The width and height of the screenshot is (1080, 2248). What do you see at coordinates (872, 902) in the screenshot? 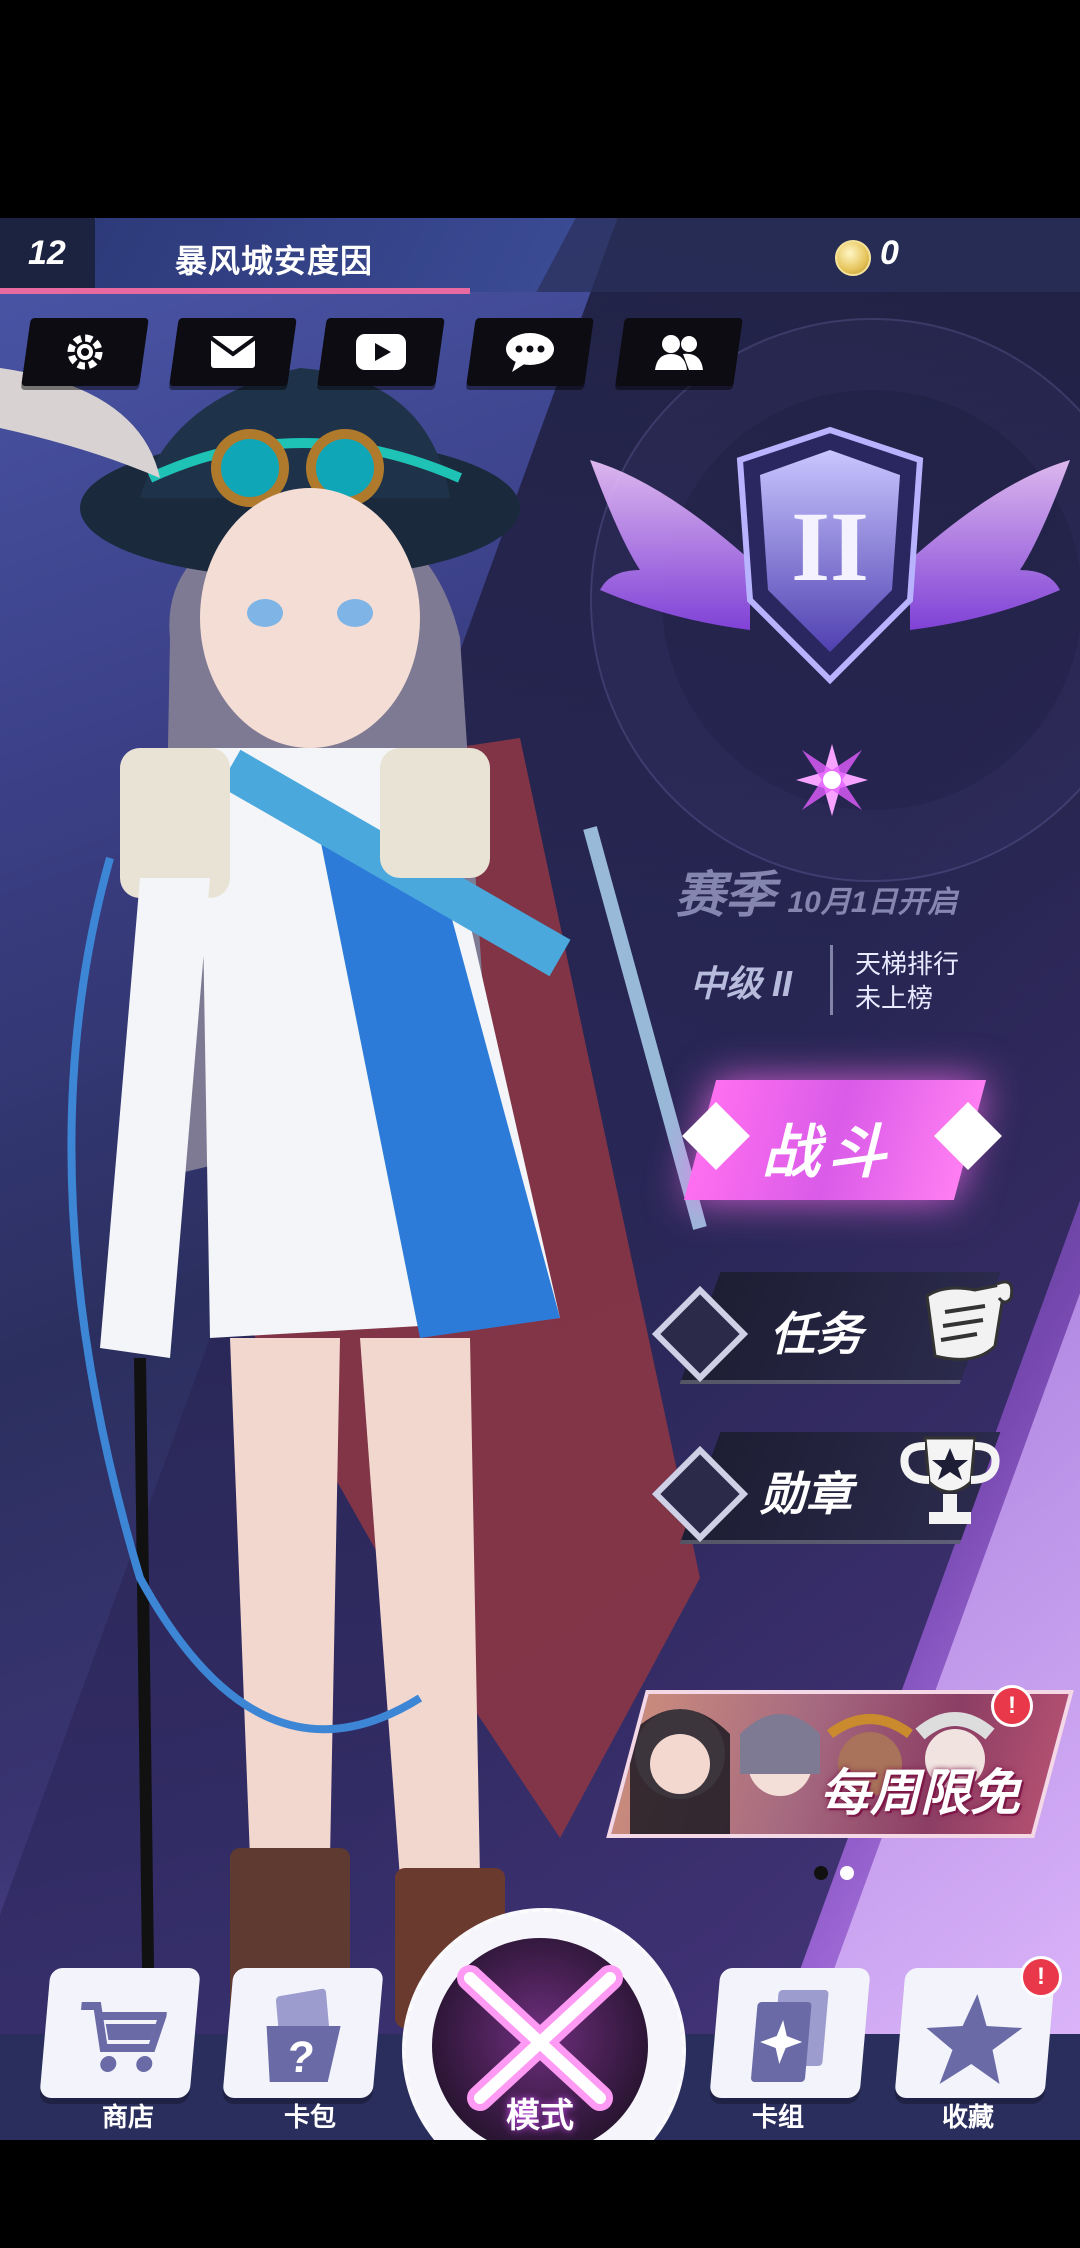
I see `season-start: 10月1日开启` at bounding box center [872, 902].